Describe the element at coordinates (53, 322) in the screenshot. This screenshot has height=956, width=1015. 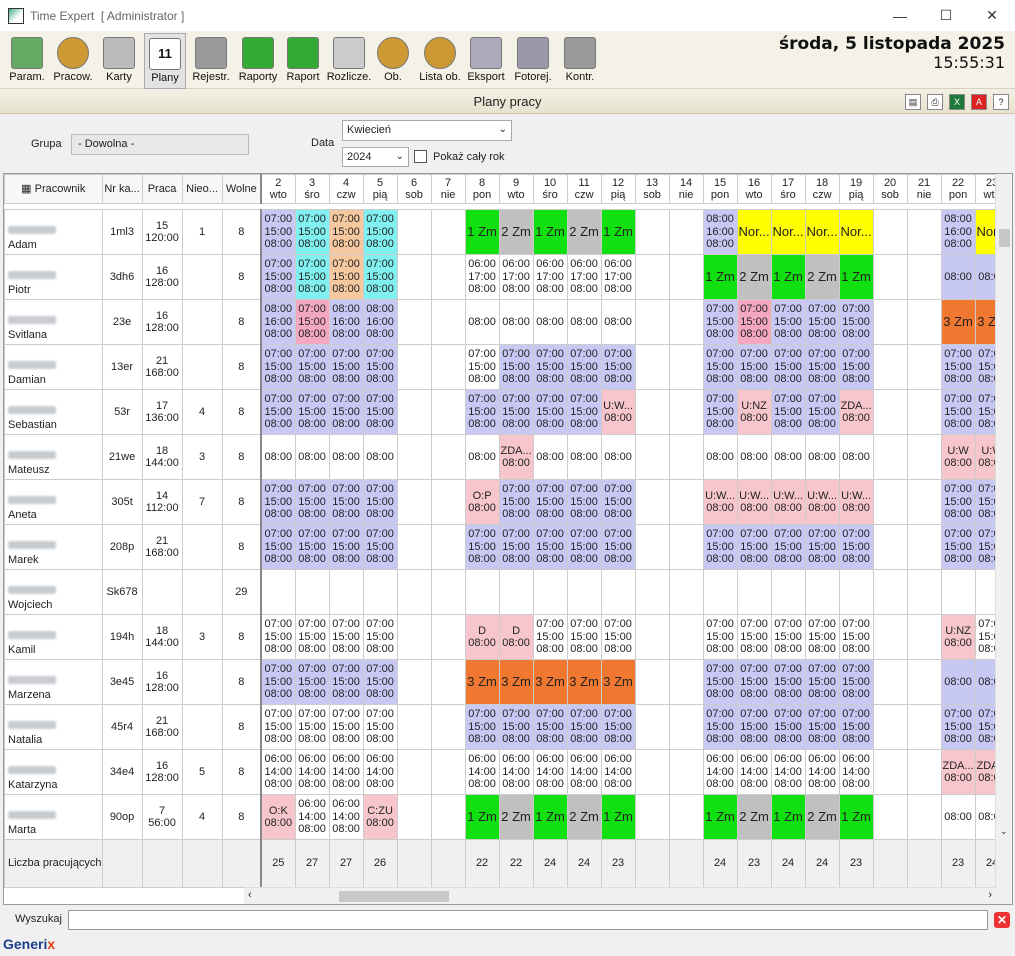
I see `employee-name: Svitlana` at that location.